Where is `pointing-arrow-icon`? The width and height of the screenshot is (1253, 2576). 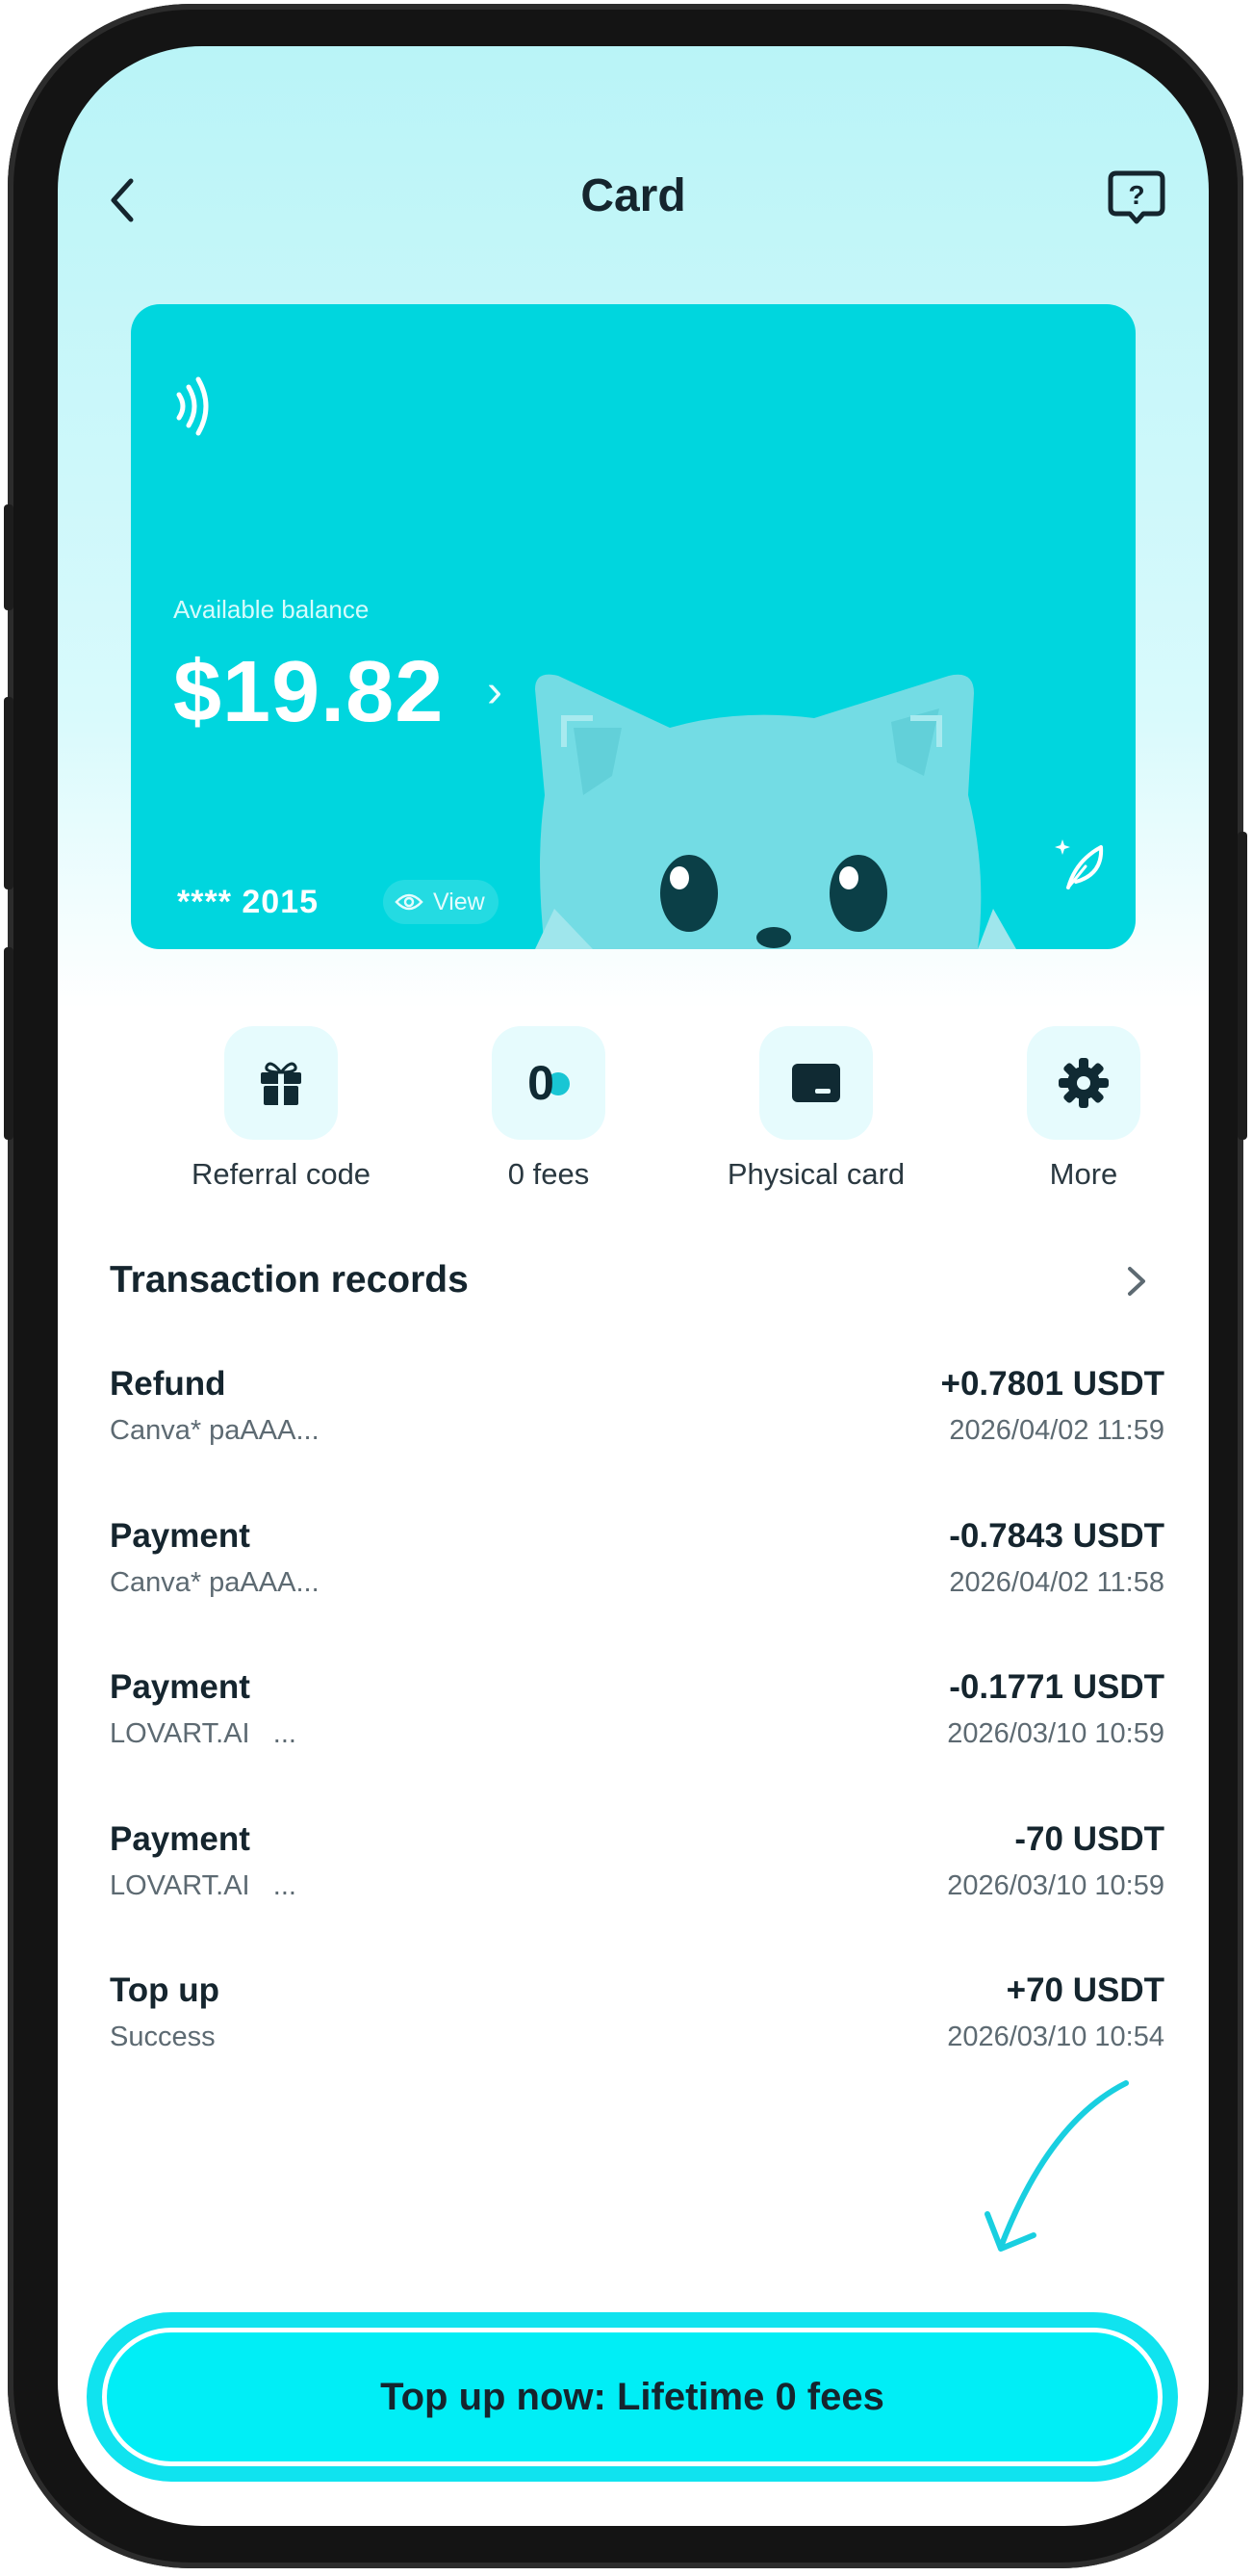 pointing-arrow-icon is located at coordinates (1056, 2166).